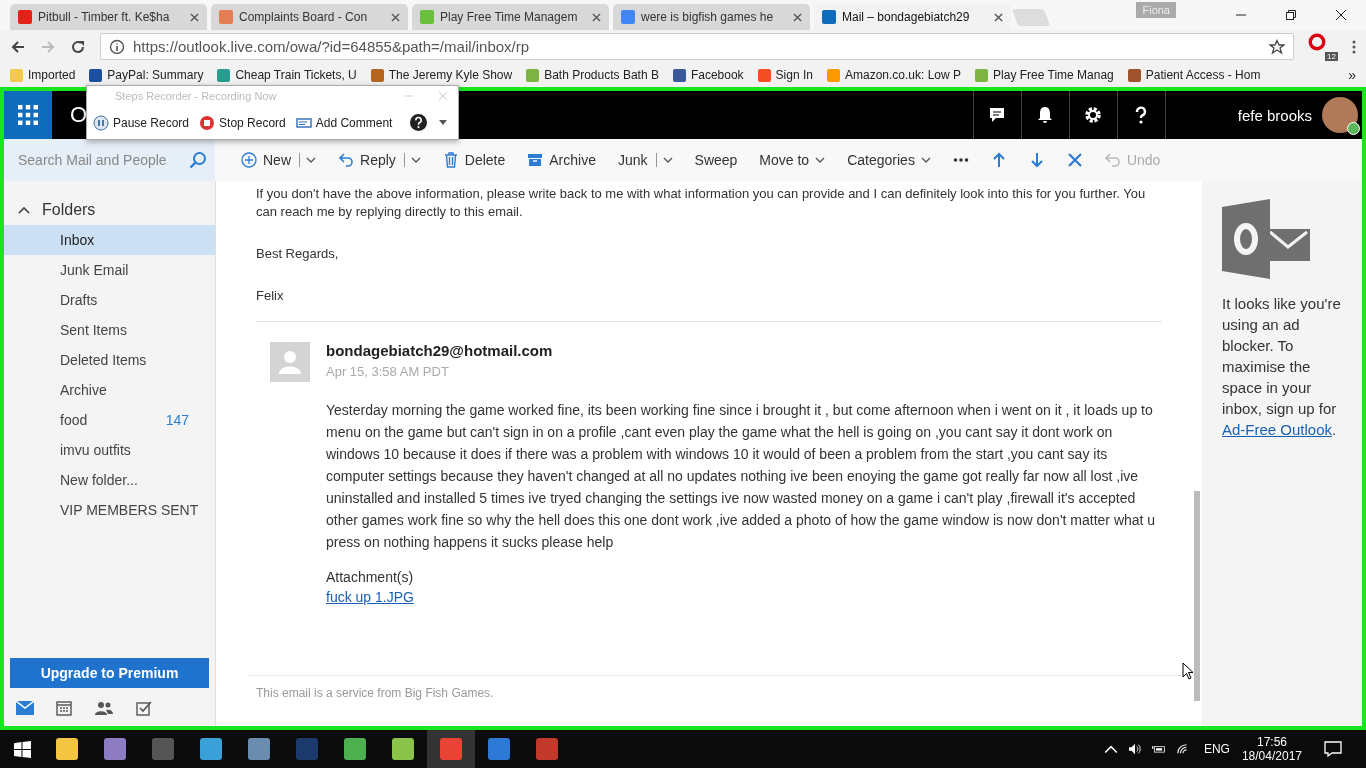  What do you see at coordinates (101, 122) in the screenshot?
I see `pause-icon` at bounding box center [101, 122].